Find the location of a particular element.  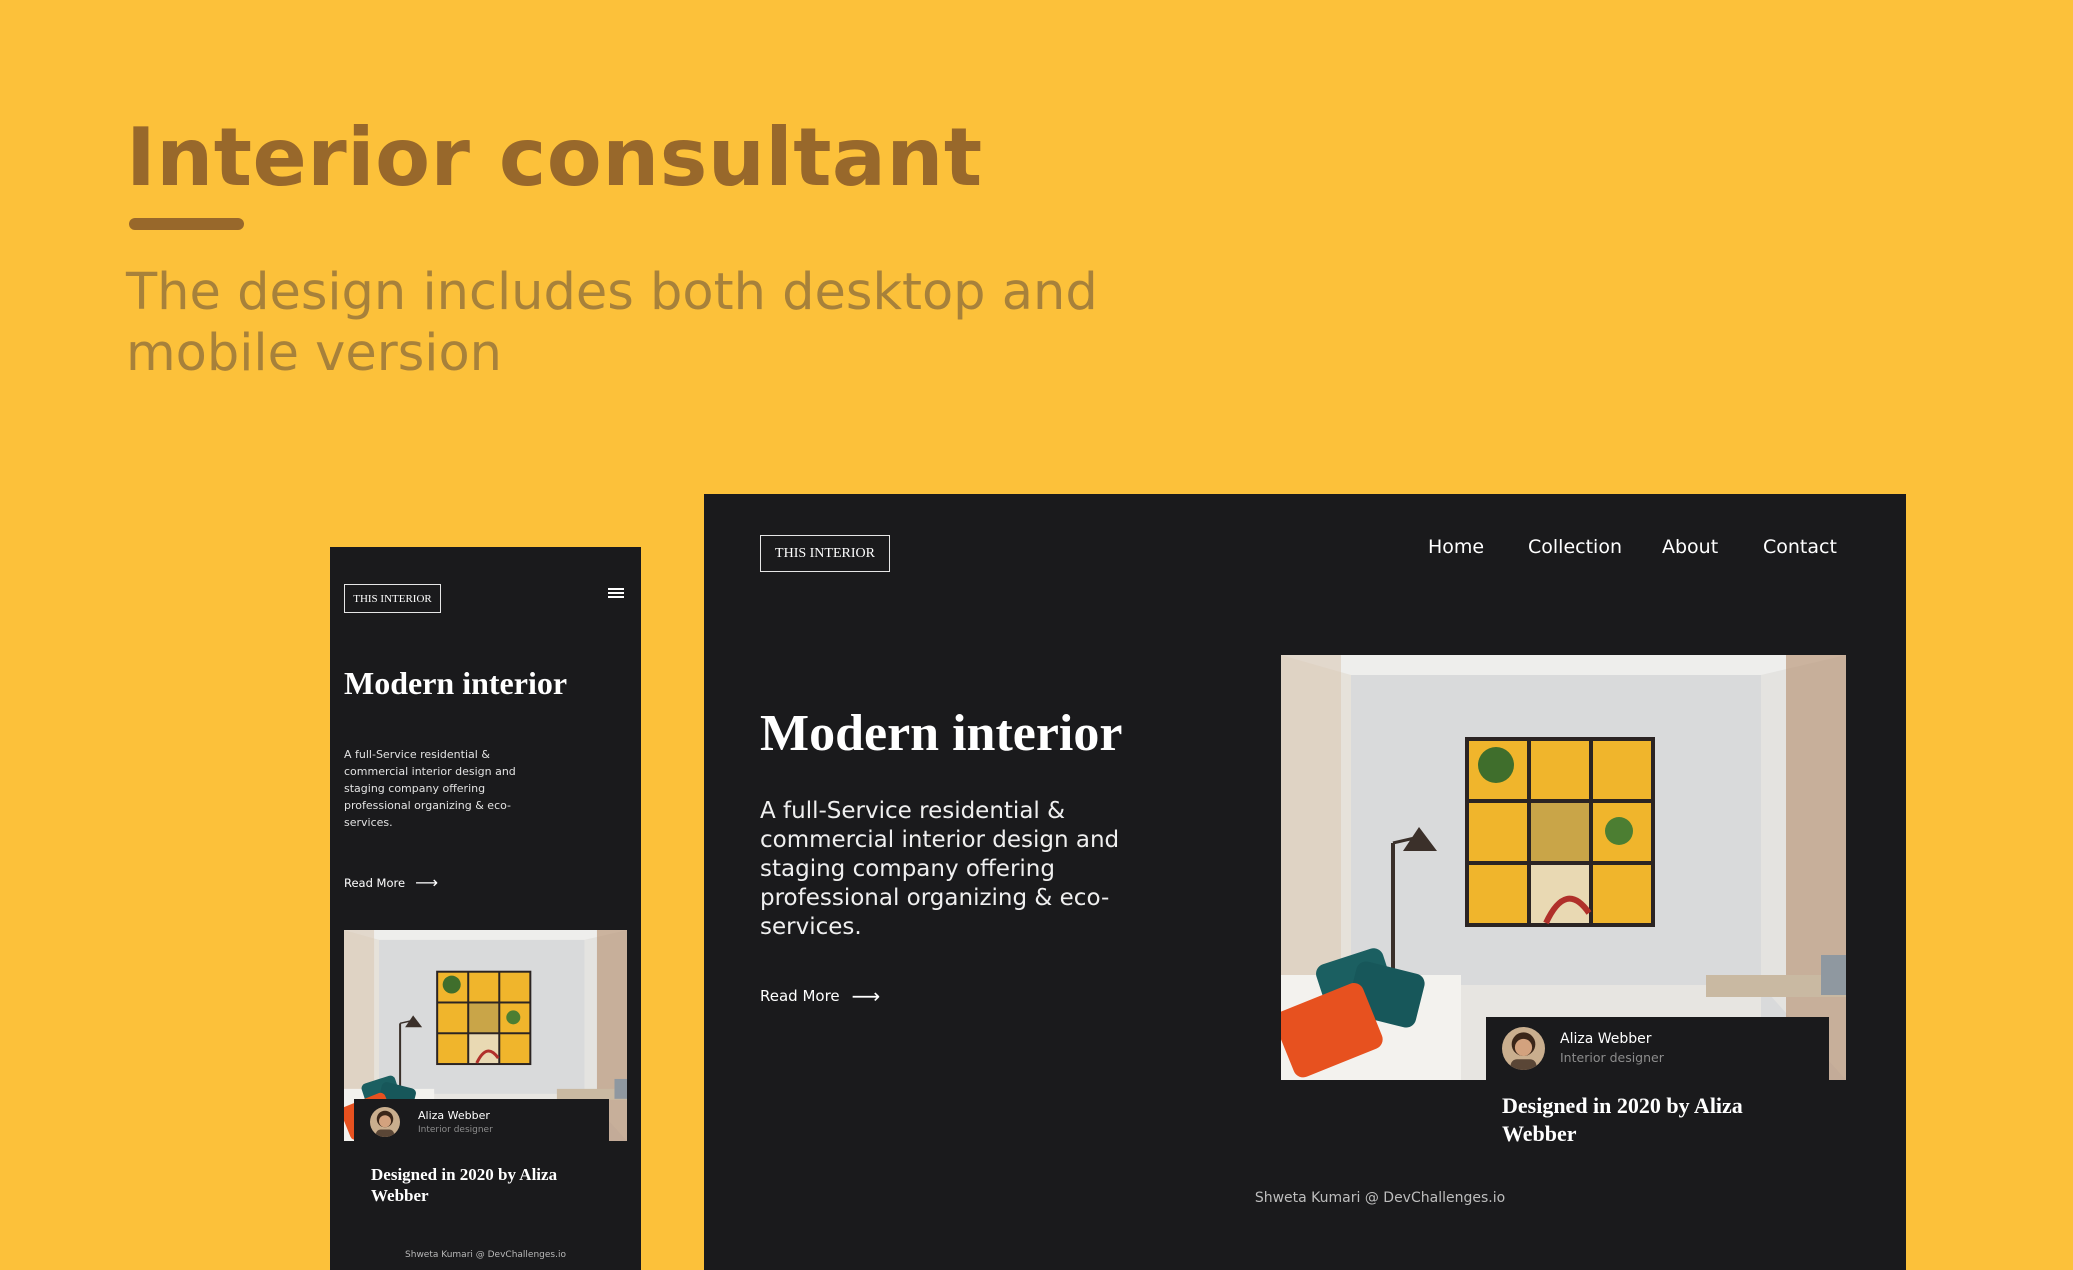

nav-collection: Collection is located at coordinates (1575, 547).